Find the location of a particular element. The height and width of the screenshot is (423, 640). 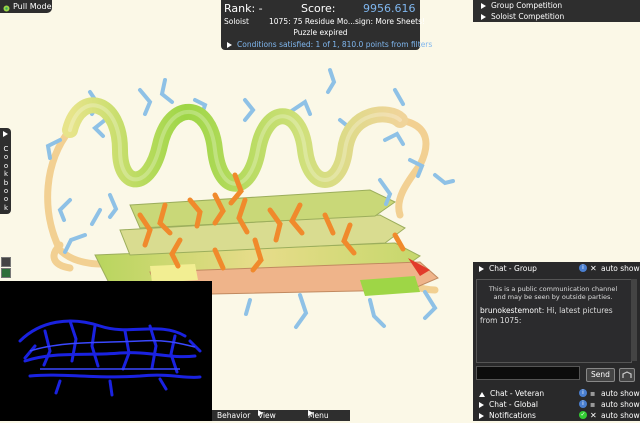

chat-global-label: Chat - Global is located at coordinates (513, 404).